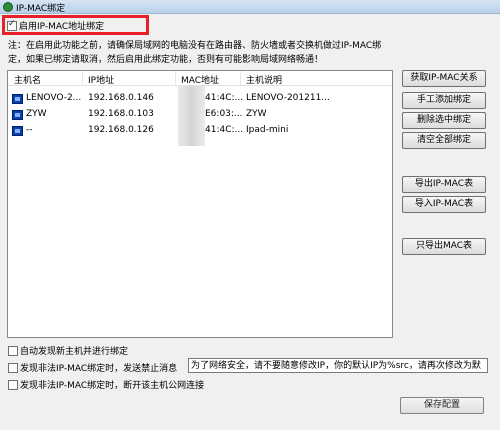 Image resolution: width=500 pixels, height=430 pixels. I want to click on illegal-send-message-label: 发现非法IP-MAC绑定时，发送禁止消息, so click(99, 369).